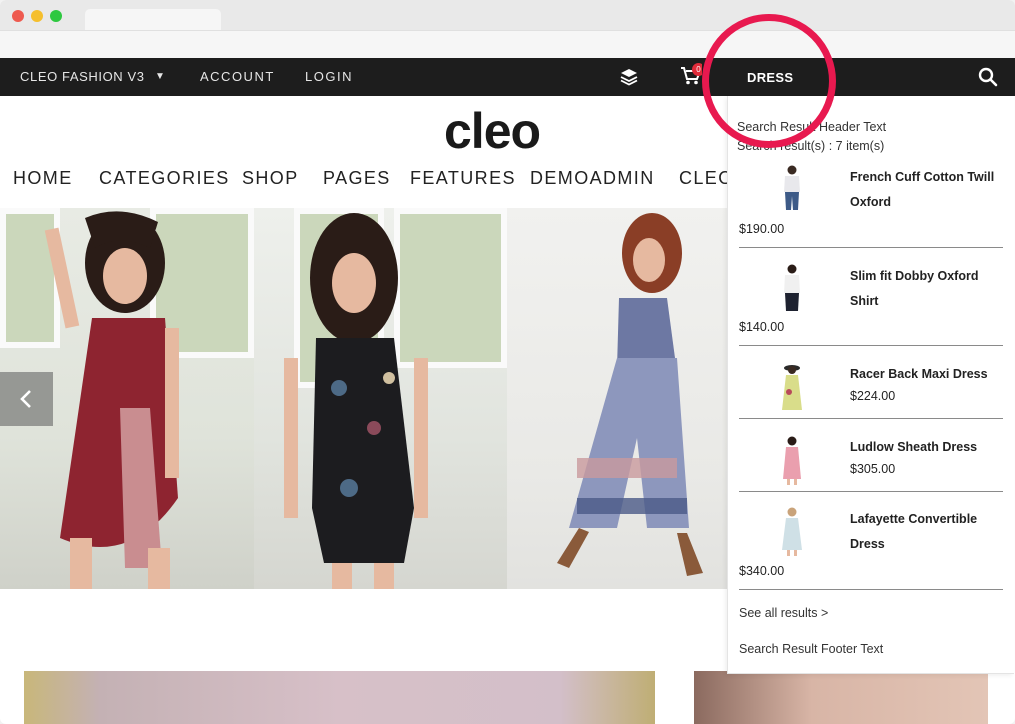 The image size is (1015, 724). What do you see at coordinates (339, 697) in the screenshot?
I see `banner-image-left` at bounding box center [339, 697].